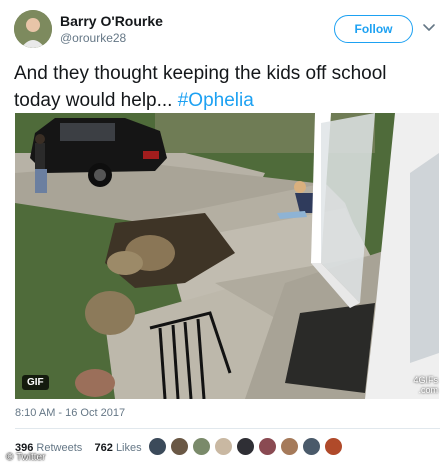 The width and height of the screenshot is (448, 466). I want to click on liker-avatars, so click(245, 447).